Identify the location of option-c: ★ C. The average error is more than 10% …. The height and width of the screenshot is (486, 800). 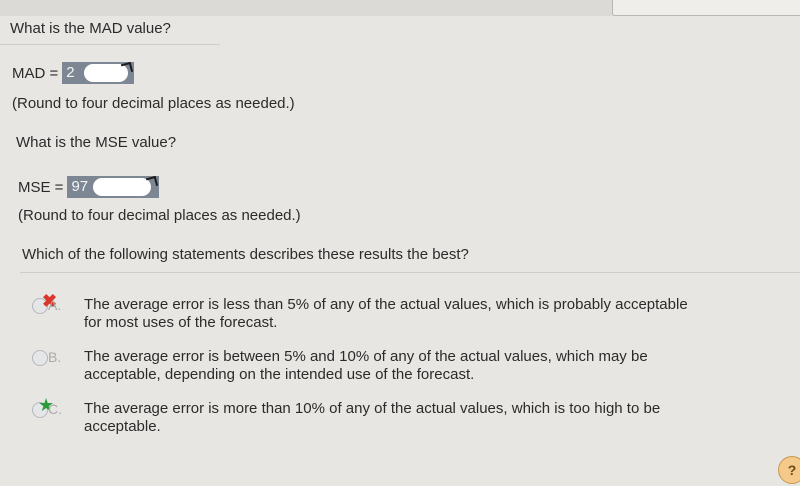
(408, 416).